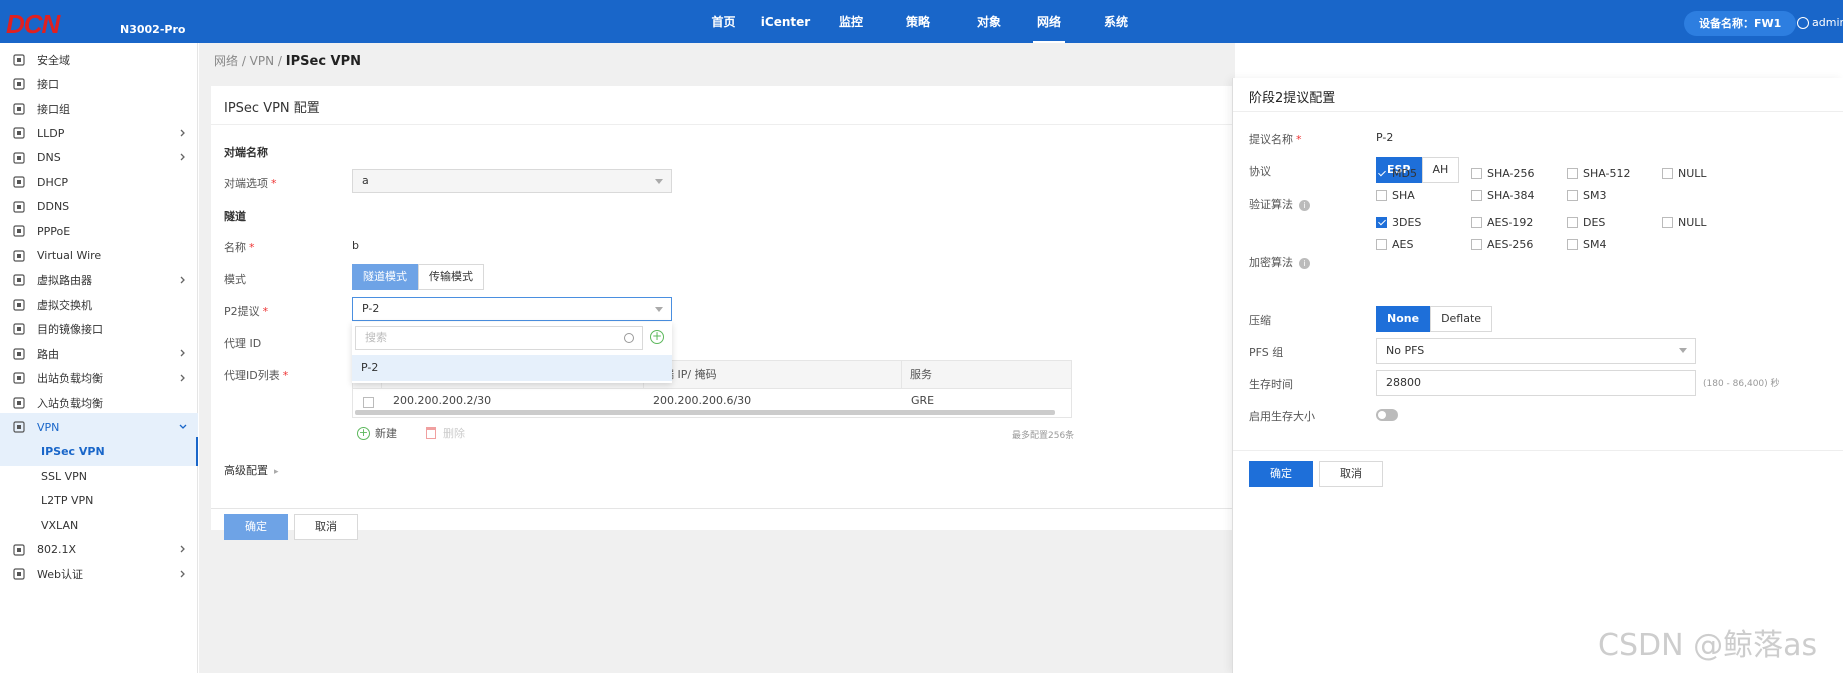  What do you see at coordinates (499, 338) in the screenshot?
I see `dropdown-search-input: 搜索` at bounding box center [499, 338].